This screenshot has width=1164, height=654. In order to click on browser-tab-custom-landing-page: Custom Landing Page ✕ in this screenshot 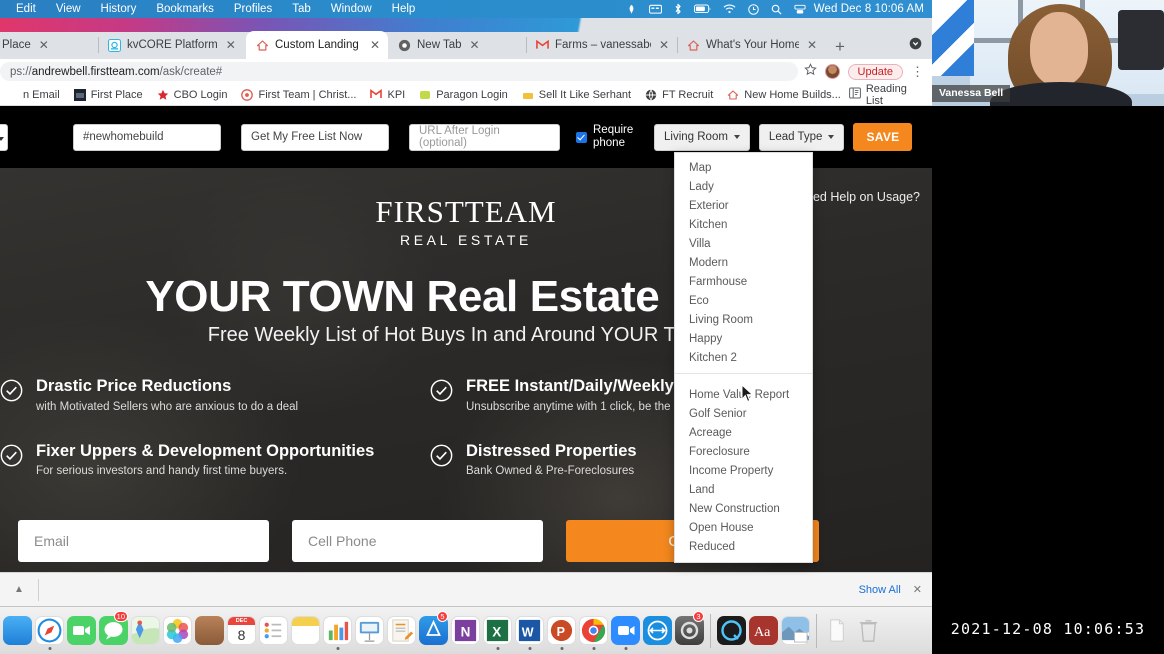, I will do `click(317, 45)`.